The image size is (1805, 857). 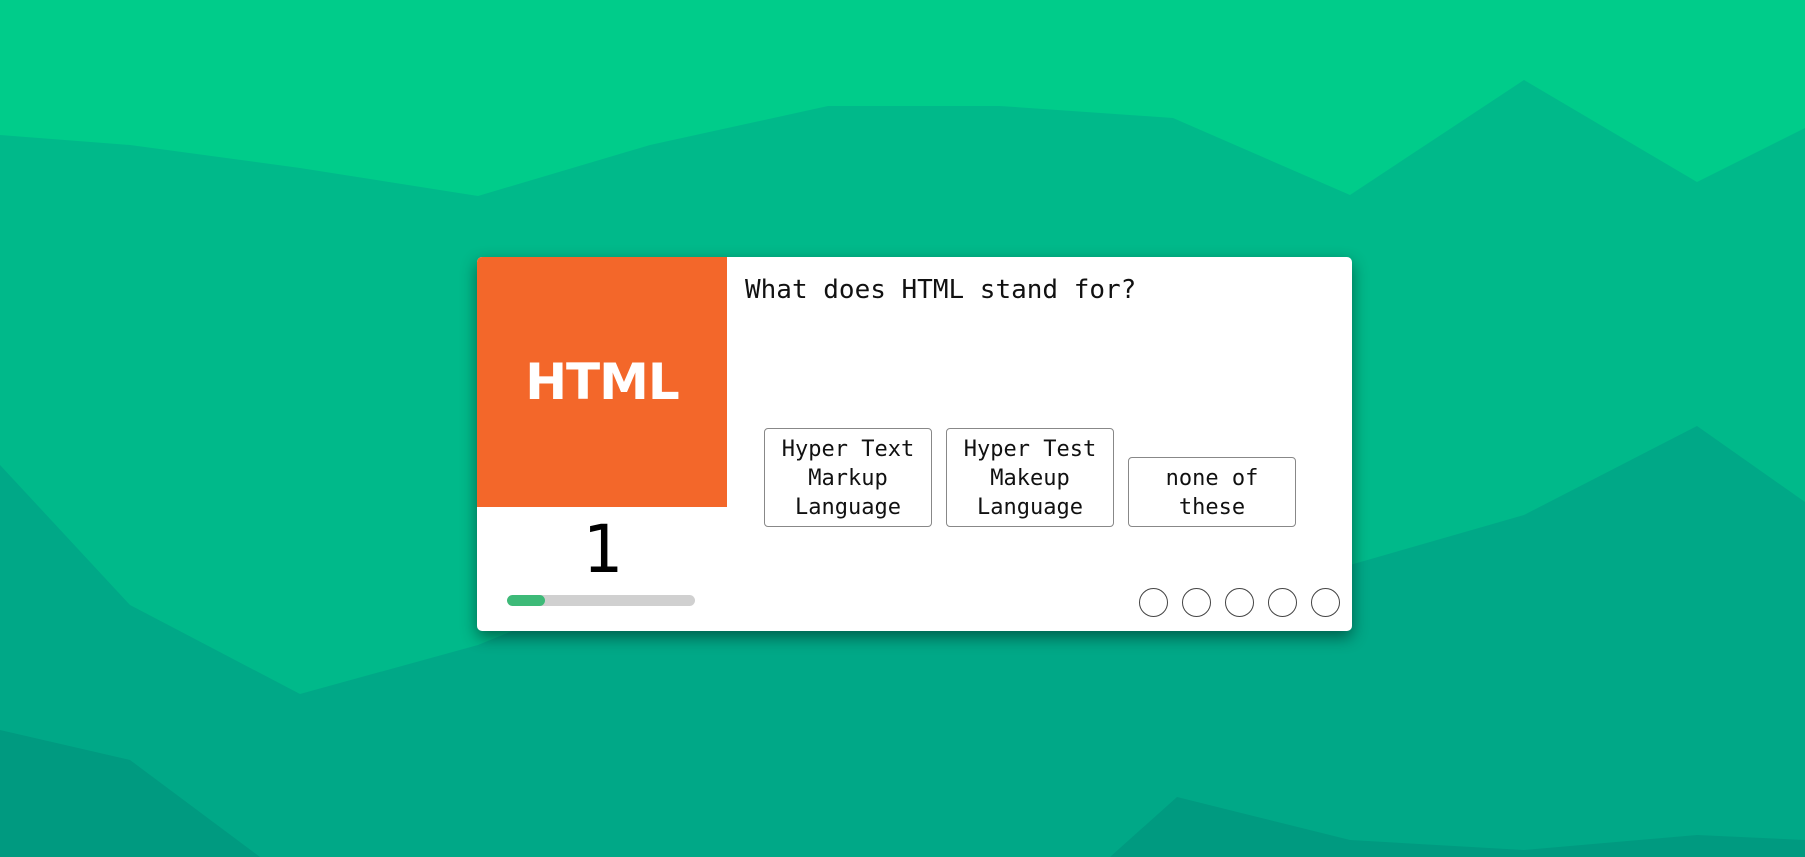 I want to click on answer-option-2: Hyper Test Makeup Language, so click(x=1030, y=477).